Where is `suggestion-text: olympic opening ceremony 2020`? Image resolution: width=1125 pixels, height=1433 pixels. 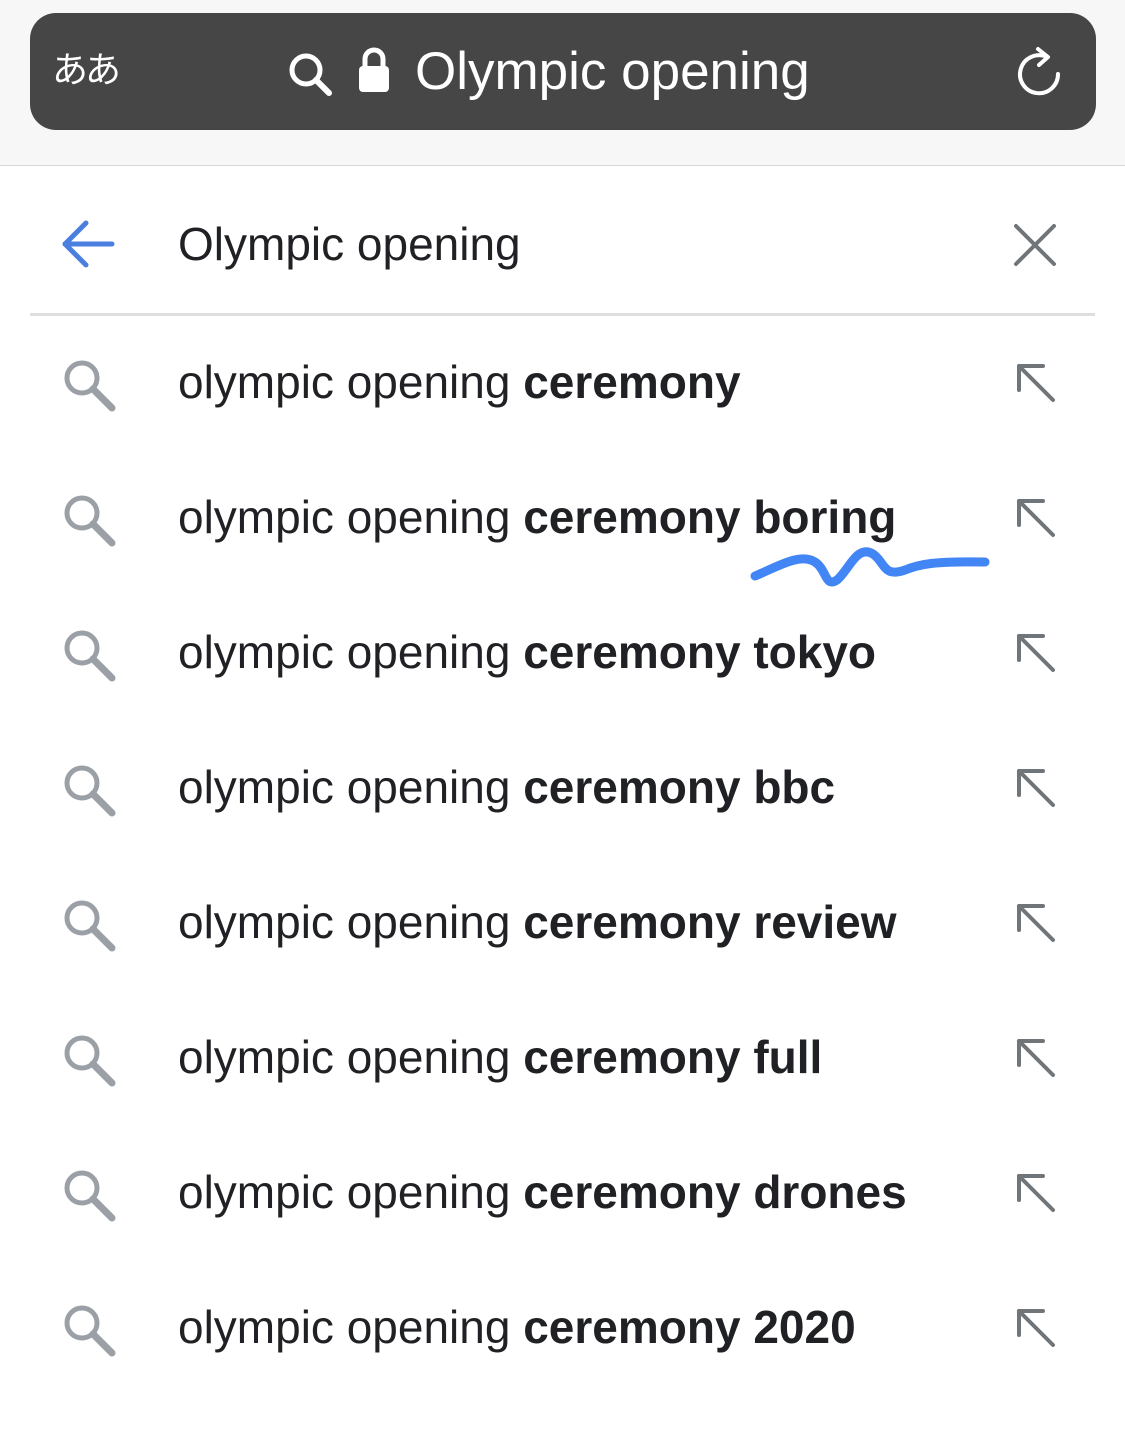 suggestion-text: olympic opening ceremony 2020 is located at coordinates (517, 1327).